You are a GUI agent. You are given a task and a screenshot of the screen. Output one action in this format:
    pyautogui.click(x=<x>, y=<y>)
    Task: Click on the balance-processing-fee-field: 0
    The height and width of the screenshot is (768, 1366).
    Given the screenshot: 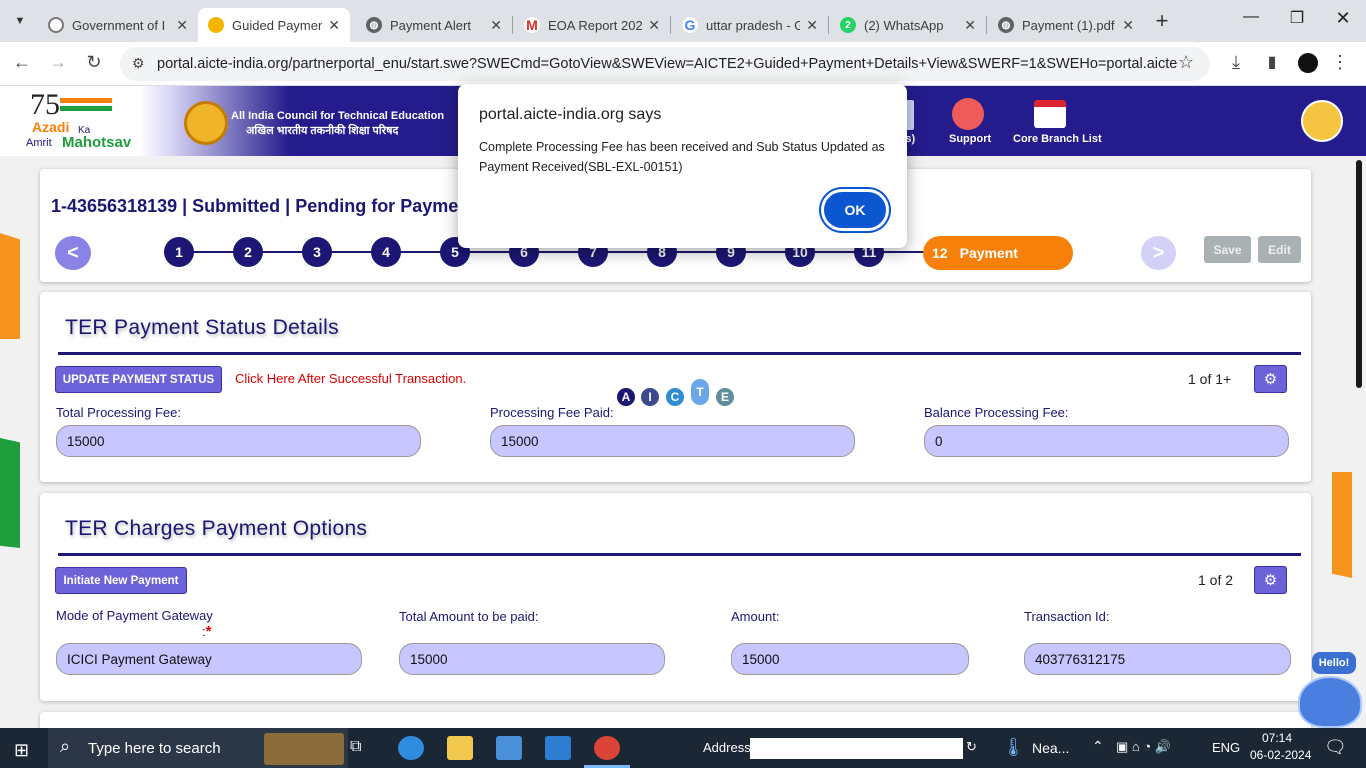 What is the action you would take?
    pyautogui.click(x=1106, y=441)
    